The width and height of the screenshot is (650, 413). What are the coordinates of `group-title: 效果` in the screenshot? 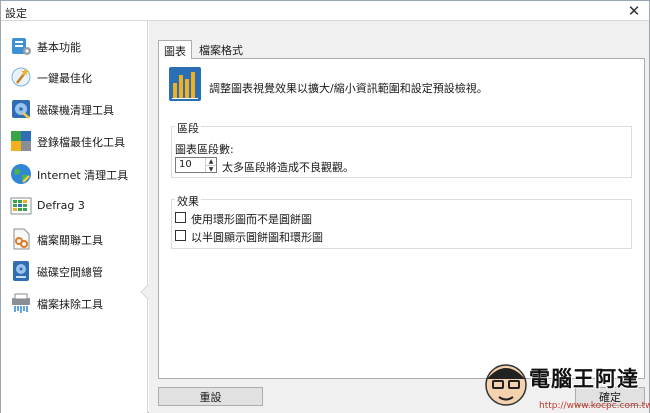 It's located at (188, 201).